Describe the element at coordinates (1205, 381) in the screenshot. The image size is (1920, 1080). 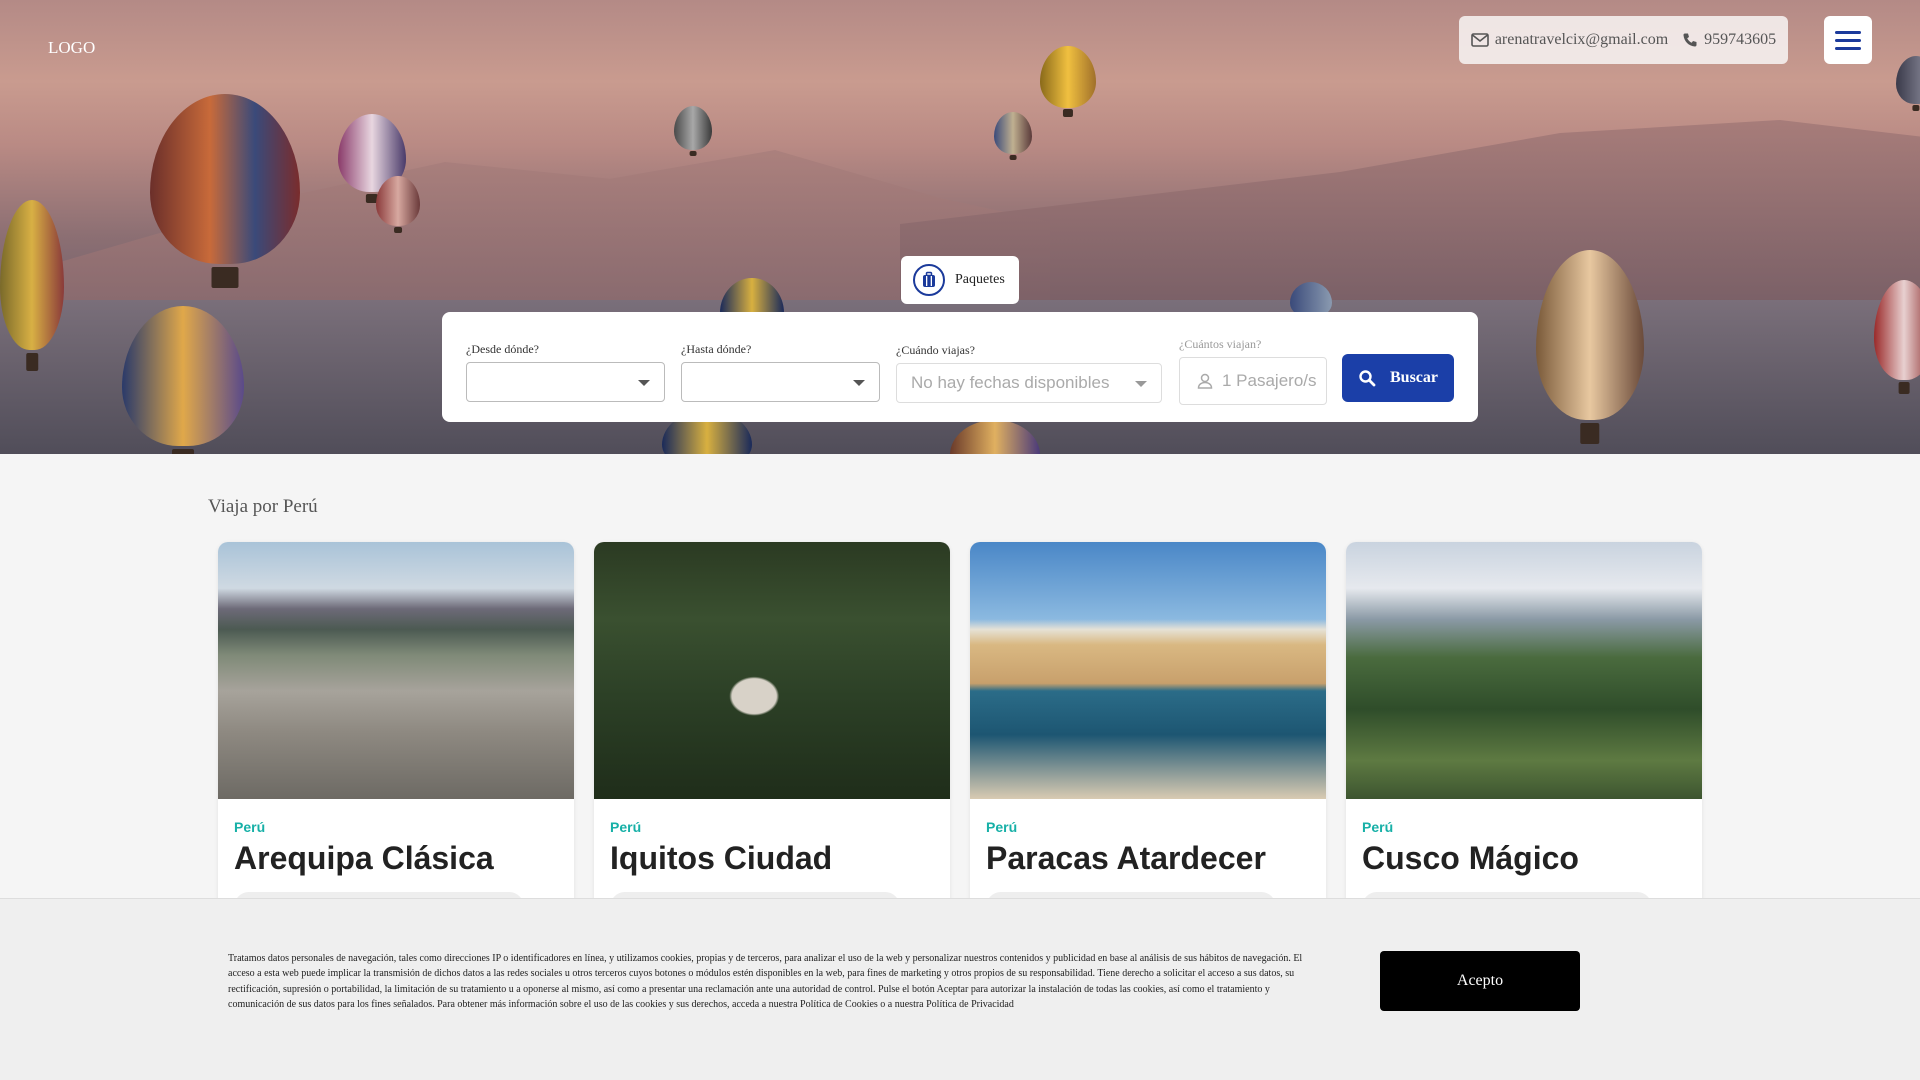
I see `person-icon` at that location.